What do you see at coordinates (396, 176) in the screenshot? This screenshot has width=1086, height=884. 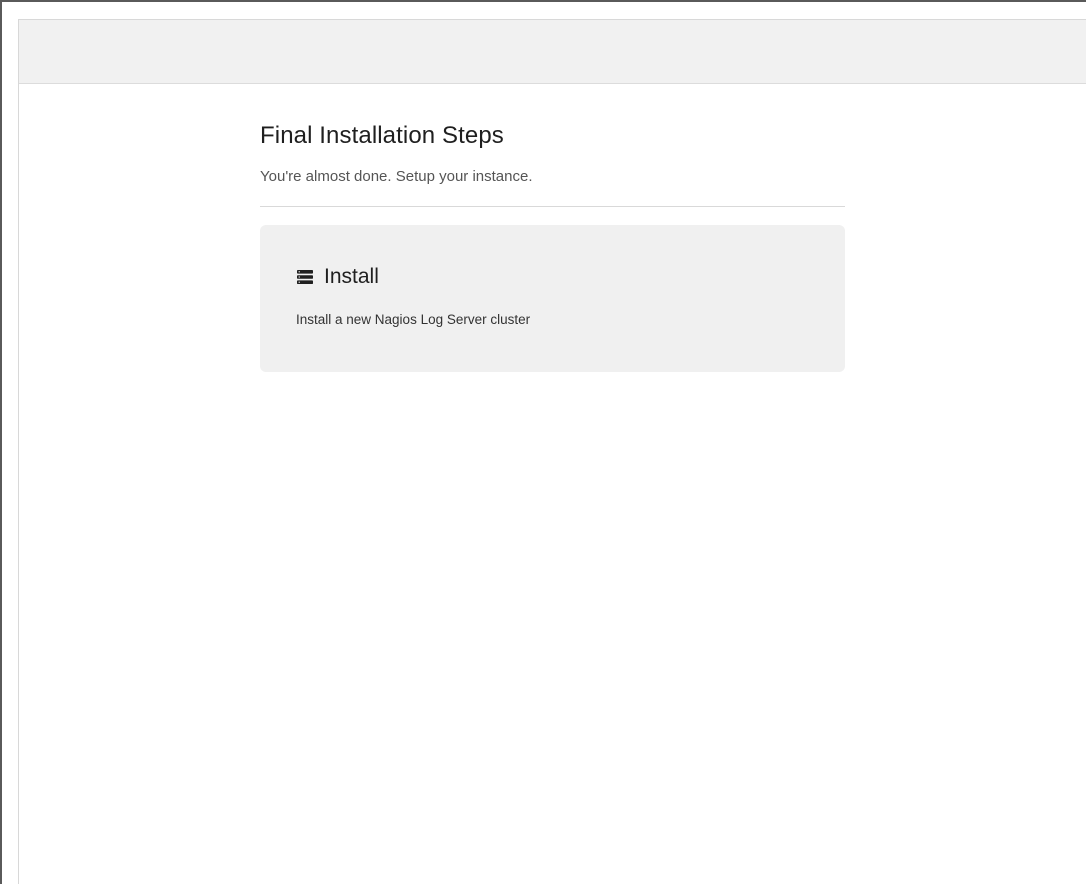 I see `page-subtitle: You're almost done. Setup your instance.` at bounding box center [396, 176].